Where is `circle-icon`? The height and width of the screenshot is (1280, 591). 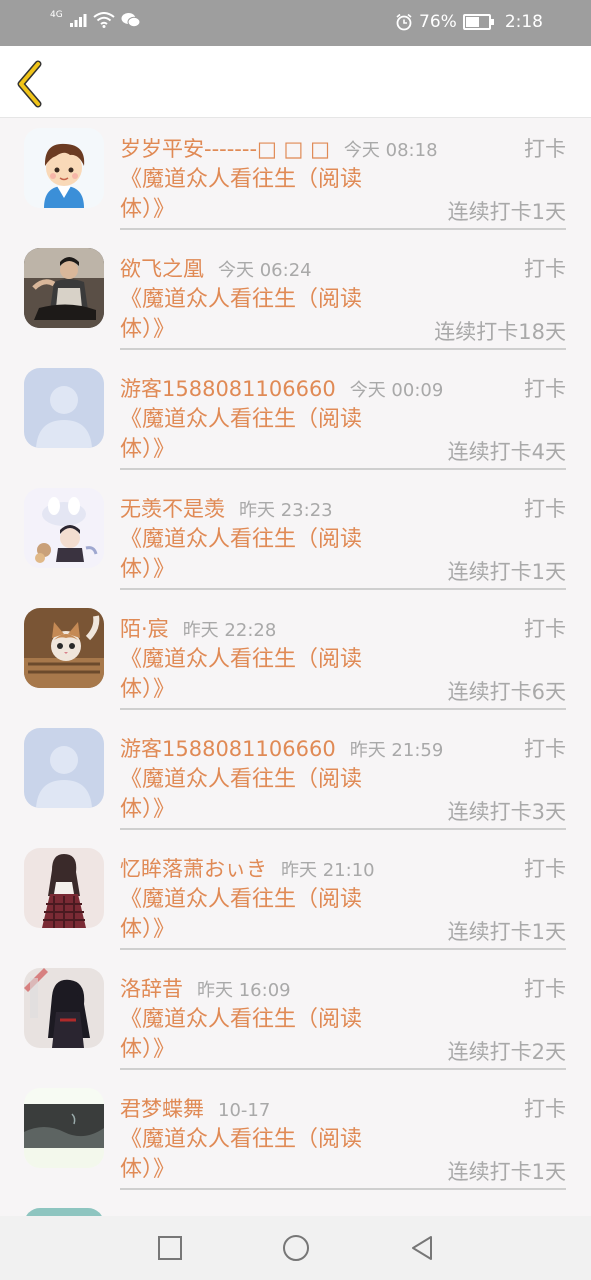 circle-icon is located at coordinates (296, 1248).